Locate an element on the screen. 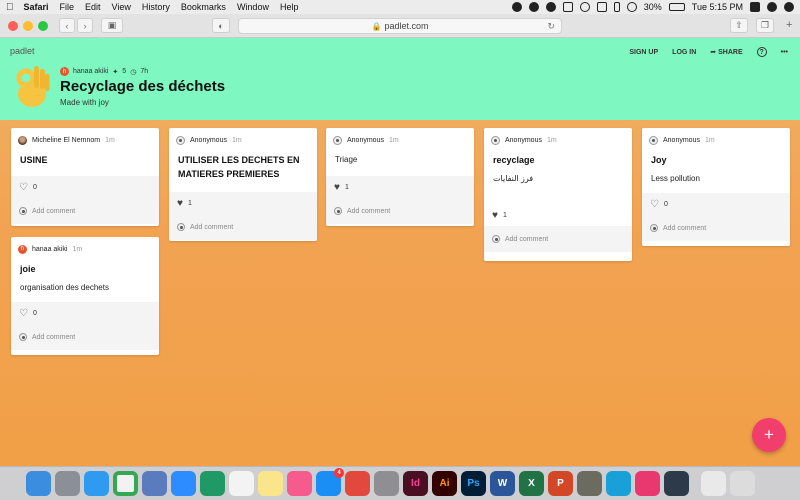 This screenshot has height=500, width=800. notification-center-icon is located at coordinates (789, 7).